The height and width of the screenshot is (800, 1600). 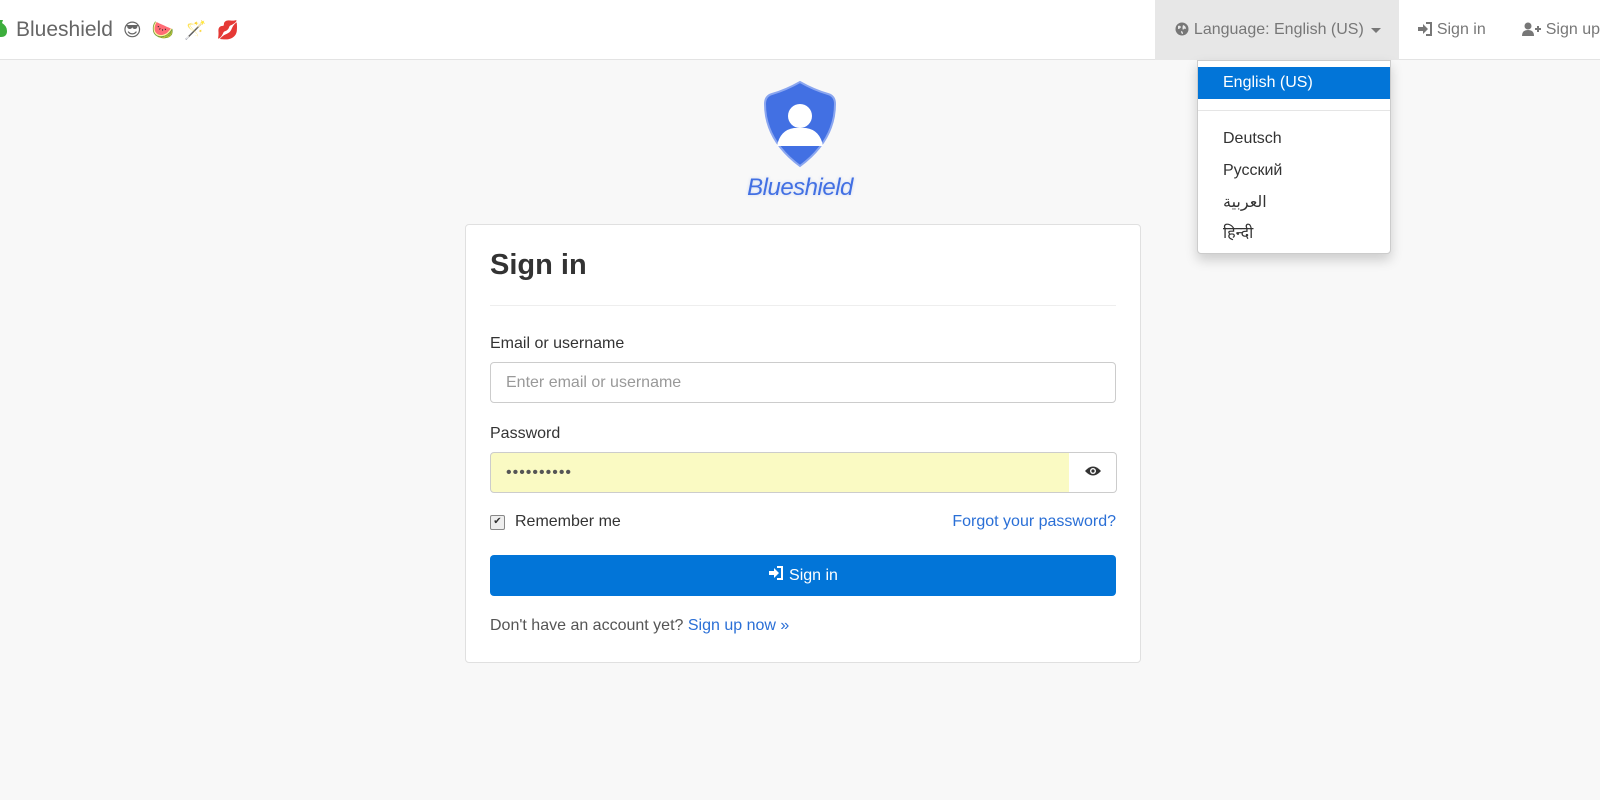 What do you see at coordinates (568, 521) in the screenshot?
I see `remember-me-label: Remember me` at bounding box center [568, 521].